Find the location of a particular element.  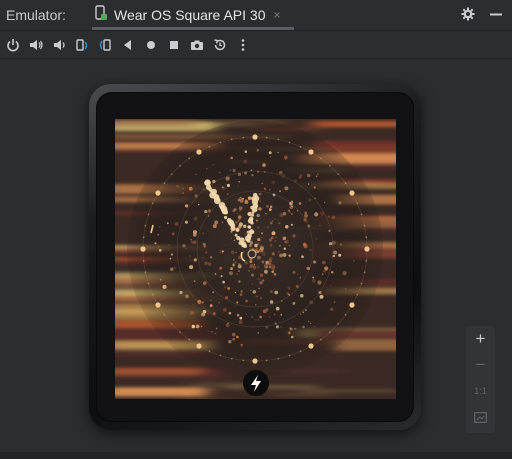

rotate-left-icon is located at coordinates (81, 45).